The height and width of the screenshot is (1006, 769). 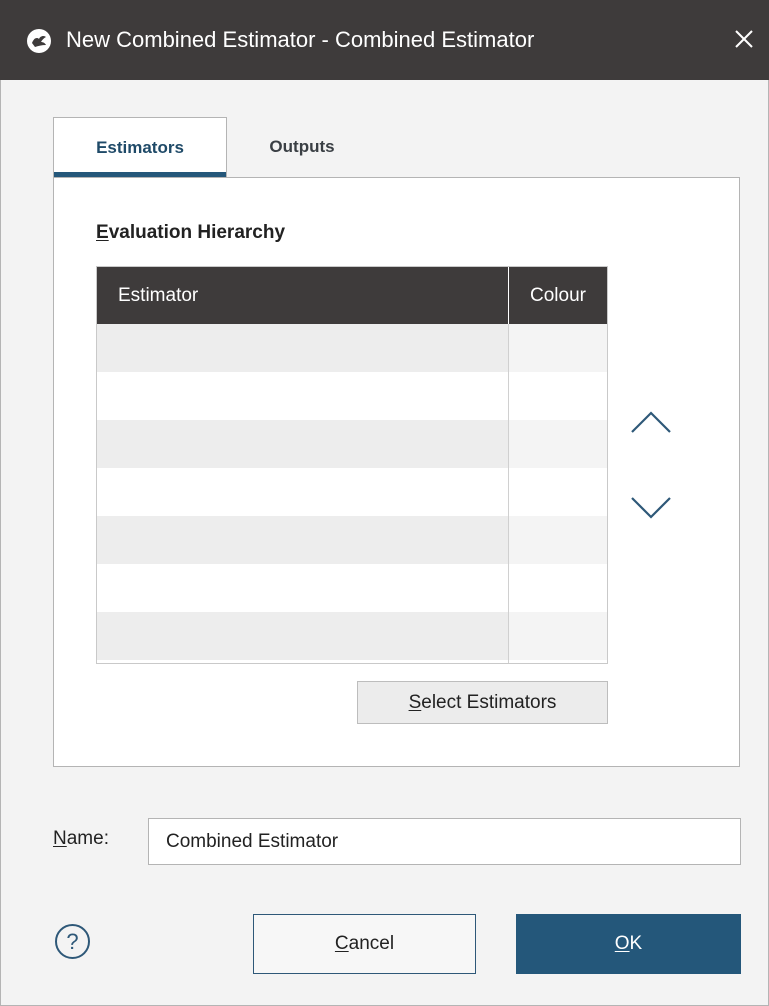 I want to click on chevron-up-icon, so click(x=651, y=422).